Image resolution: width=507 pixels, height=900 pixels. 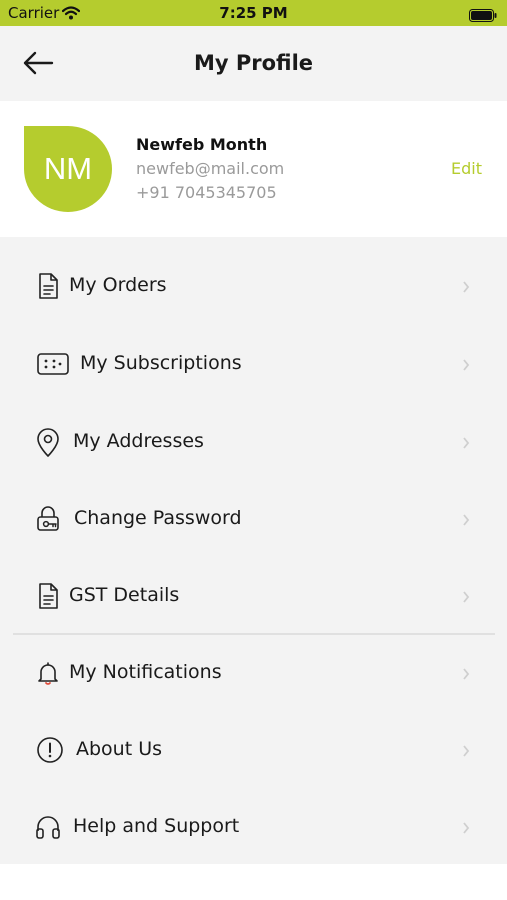 What do you see at coordinates (483, 16) in the screenshot?
I see `battery-icon` at bounding box center [483, 16].